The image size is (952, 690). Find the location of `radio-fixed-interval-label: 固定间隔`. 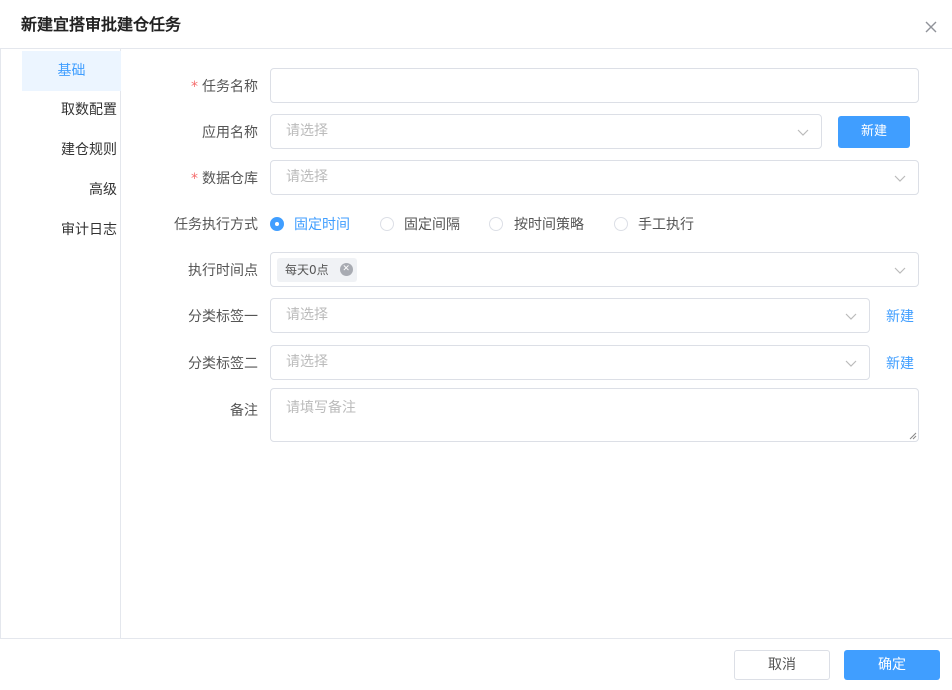

radio-fixed-interval-label: 固定间隔 is located at coordinates (432, 224).